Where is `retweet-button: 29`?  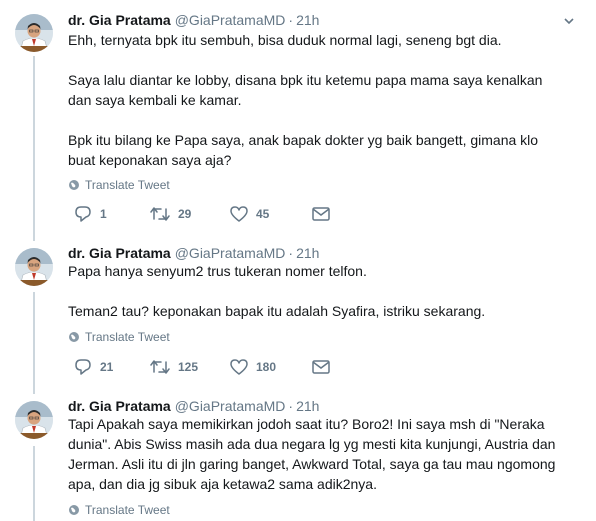 retweet-button: 29 is located at coordinates (170, 214).